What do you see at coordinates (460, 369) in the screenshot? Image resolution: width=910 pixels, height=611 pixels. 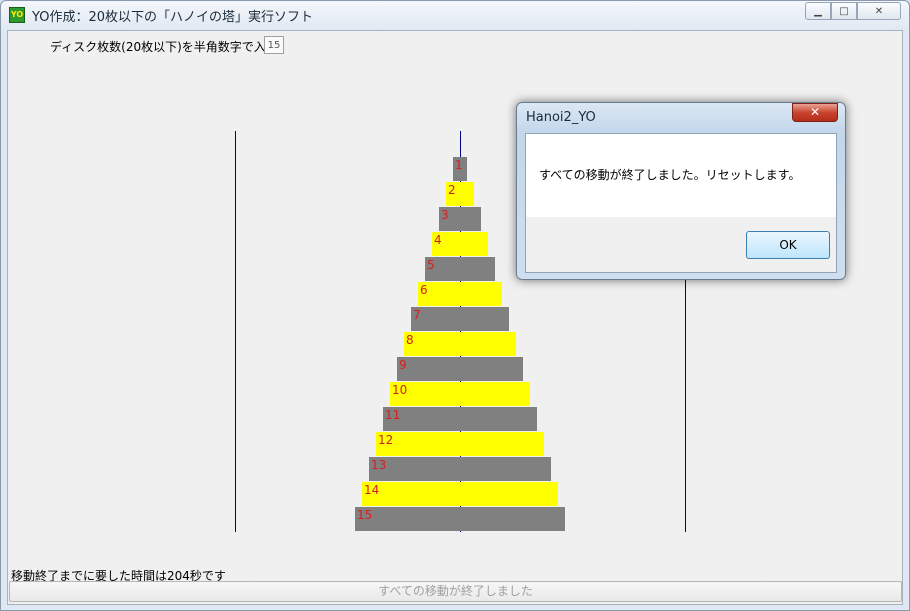 I see `disk-9: 9` at bounding box center [460, 369].